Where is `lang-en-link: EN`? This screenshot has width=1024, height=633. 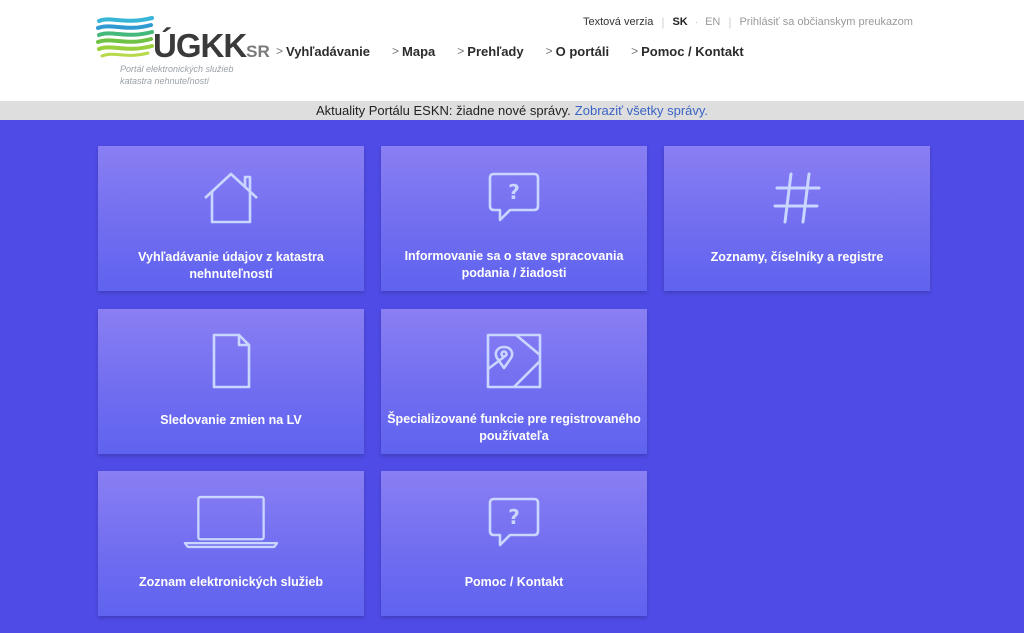 lang-en-link: EN is located at coordinates (712, 22).